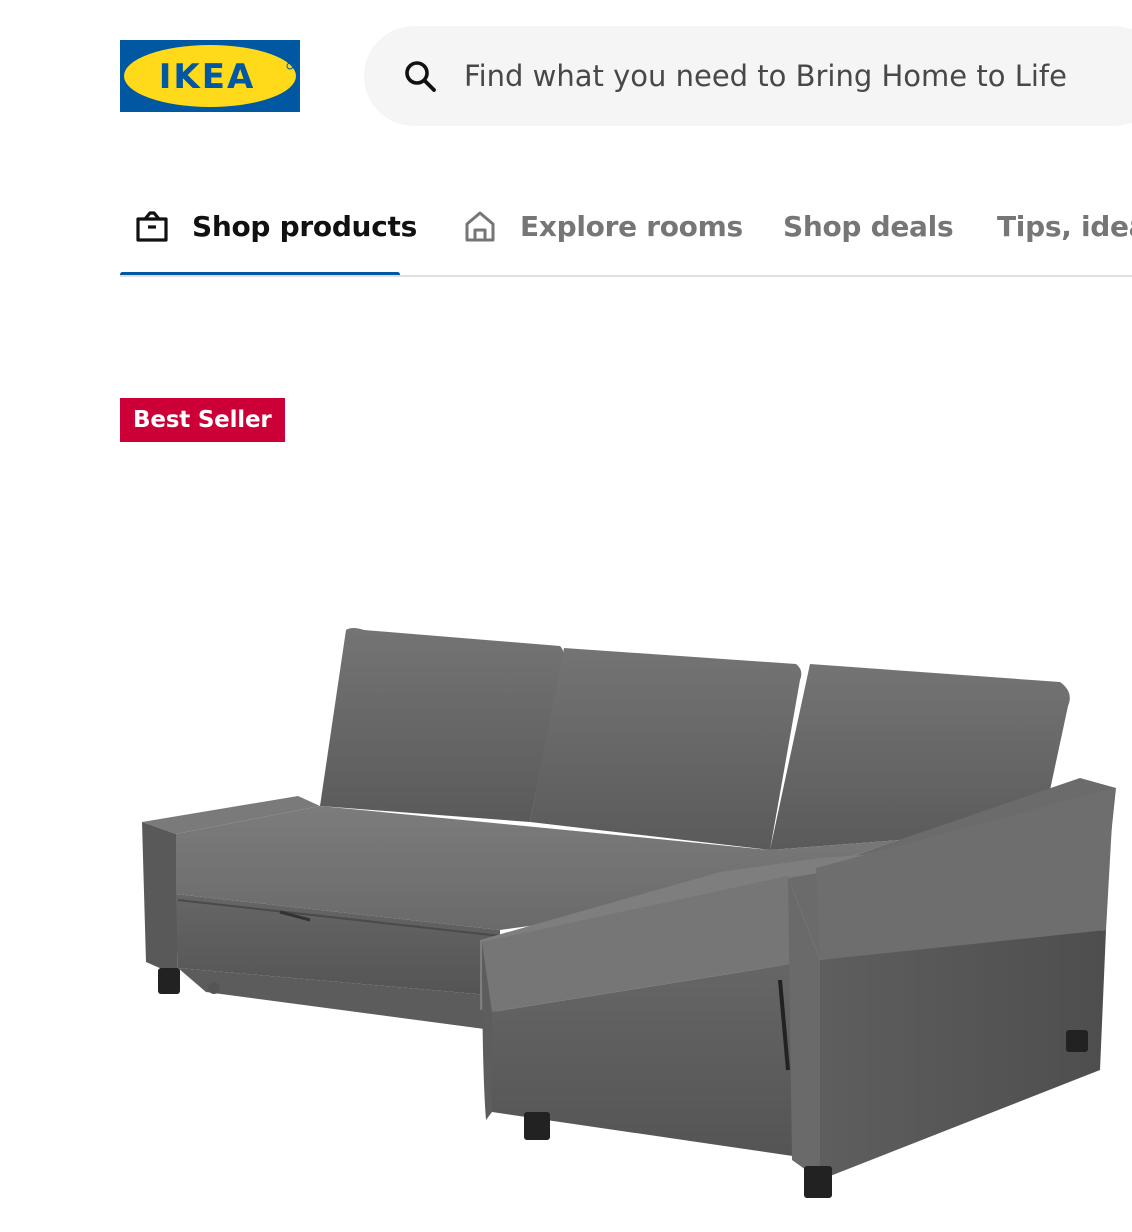  I want to click on tab-tips-ideas: Tips, ideas, so click(1064, 226).